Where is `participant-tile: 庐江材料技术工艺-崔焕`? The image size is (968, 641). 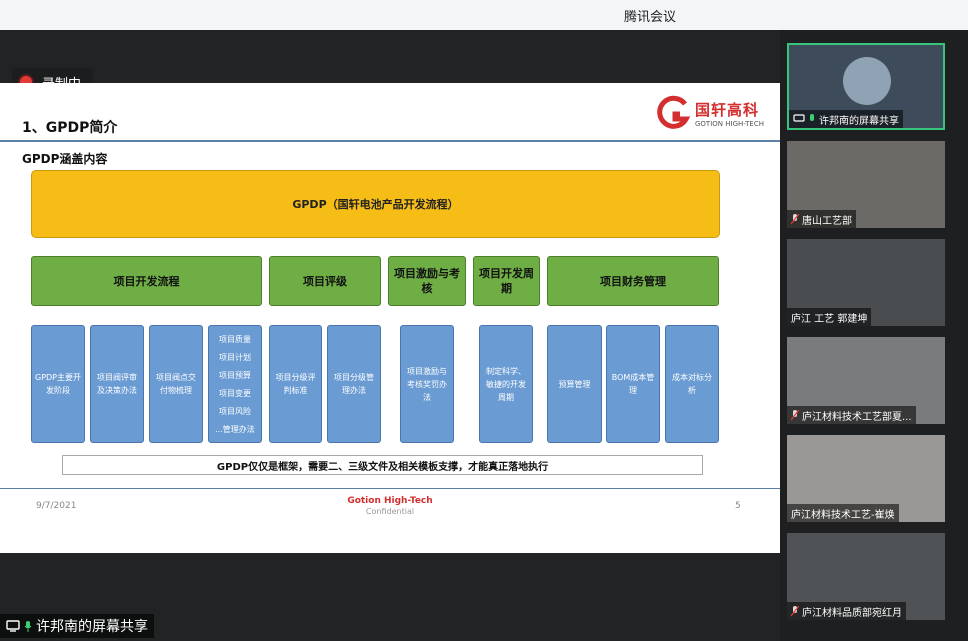
participant-tile: 庐江材料技术工艺-崔焕 is located at coordinates (866, 478).